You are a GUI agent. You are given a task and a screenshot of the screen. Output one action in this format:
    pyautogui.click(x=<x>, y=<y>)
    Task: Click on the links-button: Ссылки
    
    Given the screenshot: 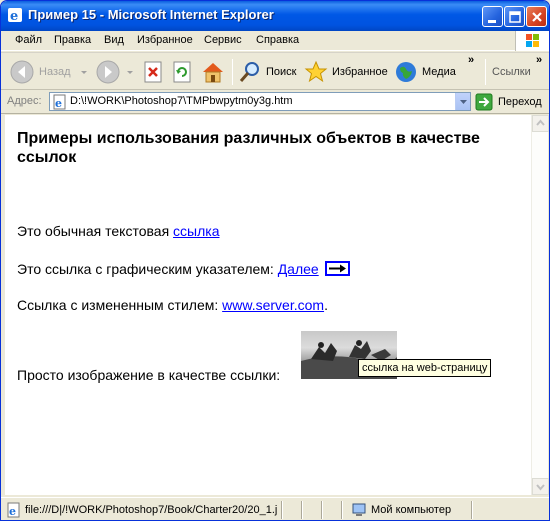 What is the action you would take?
    pyautogui.click(x=511, y=72)
    